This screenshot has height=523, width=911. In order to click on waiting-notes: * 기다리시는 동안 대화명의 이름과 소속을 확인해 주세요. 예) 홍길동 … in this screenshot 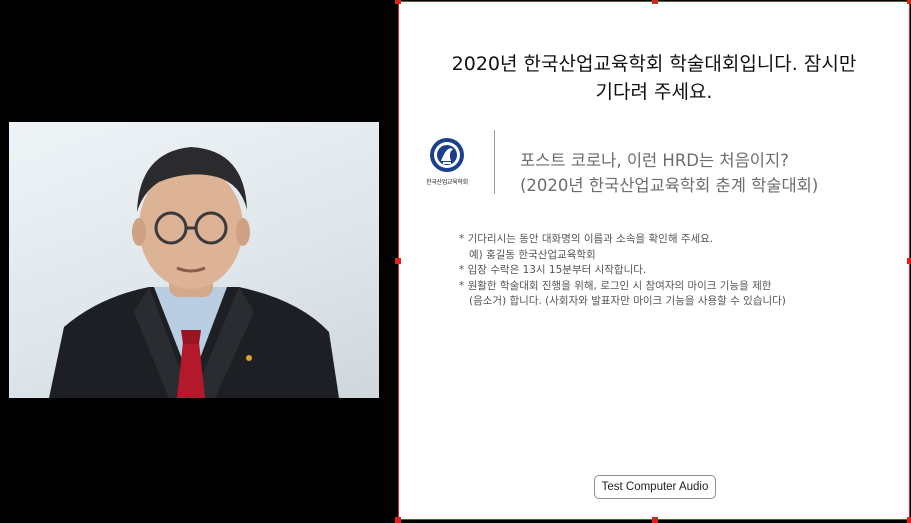, I will do `click(622, 271)`.